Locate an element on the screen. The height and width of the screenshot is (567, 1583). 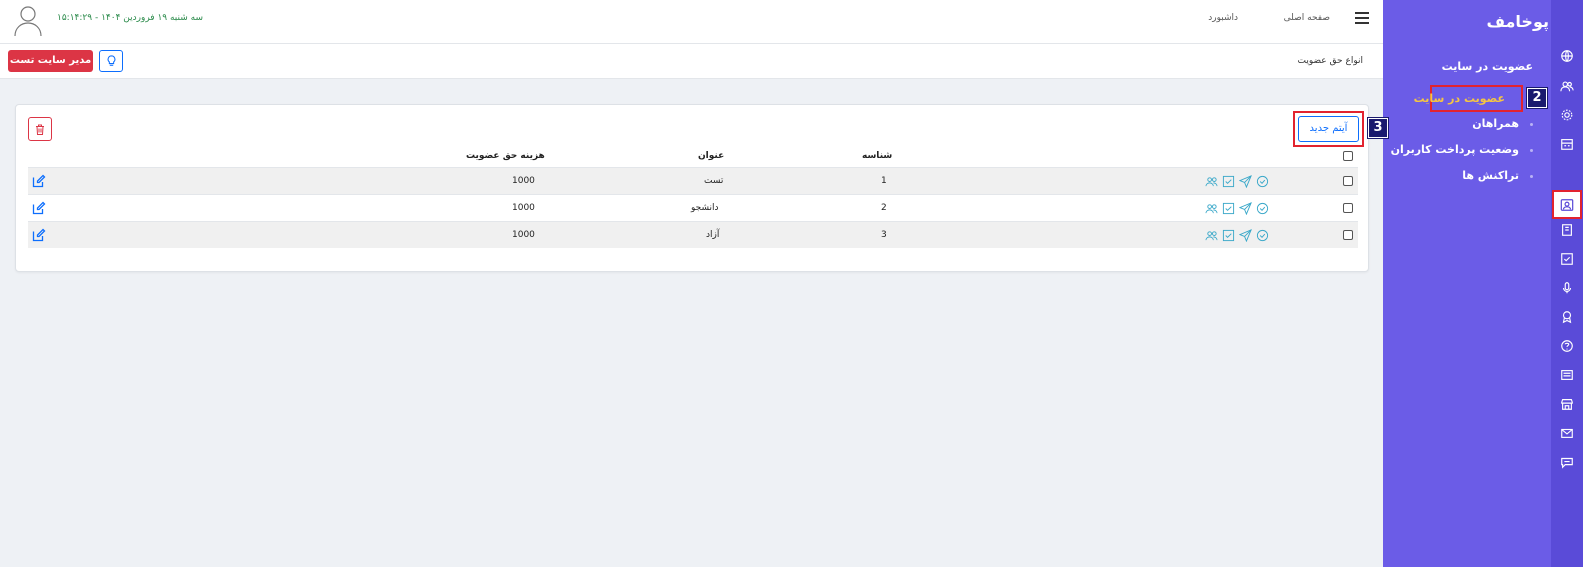
chat-icon is located at coordinates (1567, 462).